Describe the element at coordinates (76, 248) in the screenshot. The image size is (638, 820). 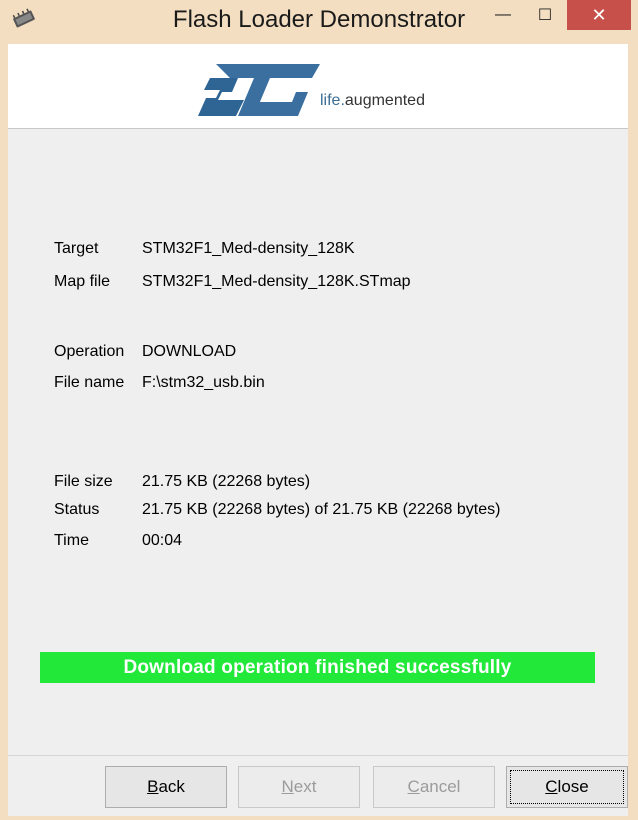
I see `target-label: Target` at that location.